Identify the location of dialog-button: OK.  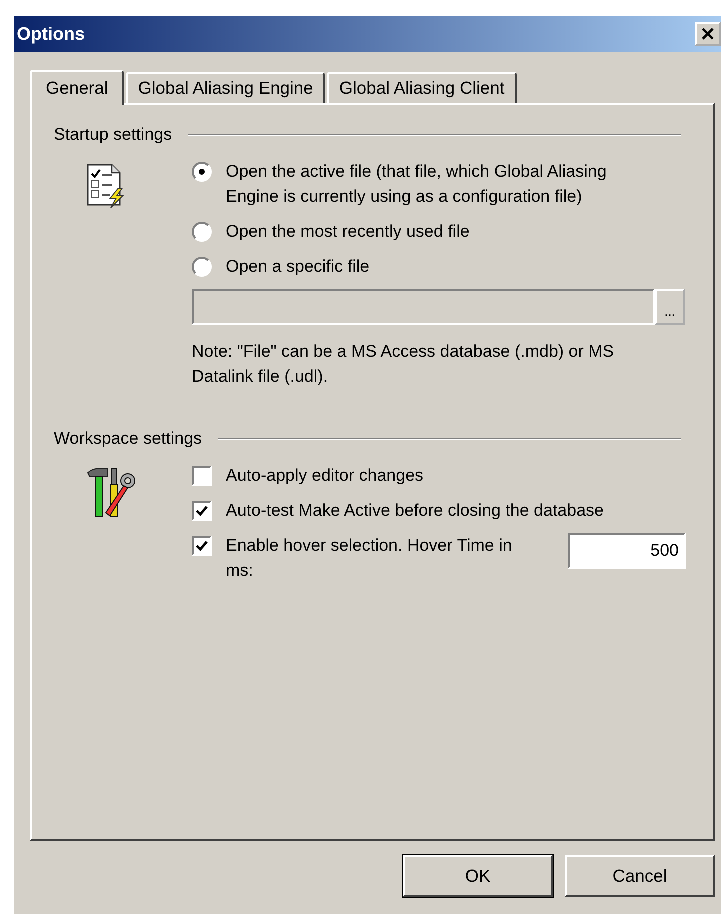
(478, 876).